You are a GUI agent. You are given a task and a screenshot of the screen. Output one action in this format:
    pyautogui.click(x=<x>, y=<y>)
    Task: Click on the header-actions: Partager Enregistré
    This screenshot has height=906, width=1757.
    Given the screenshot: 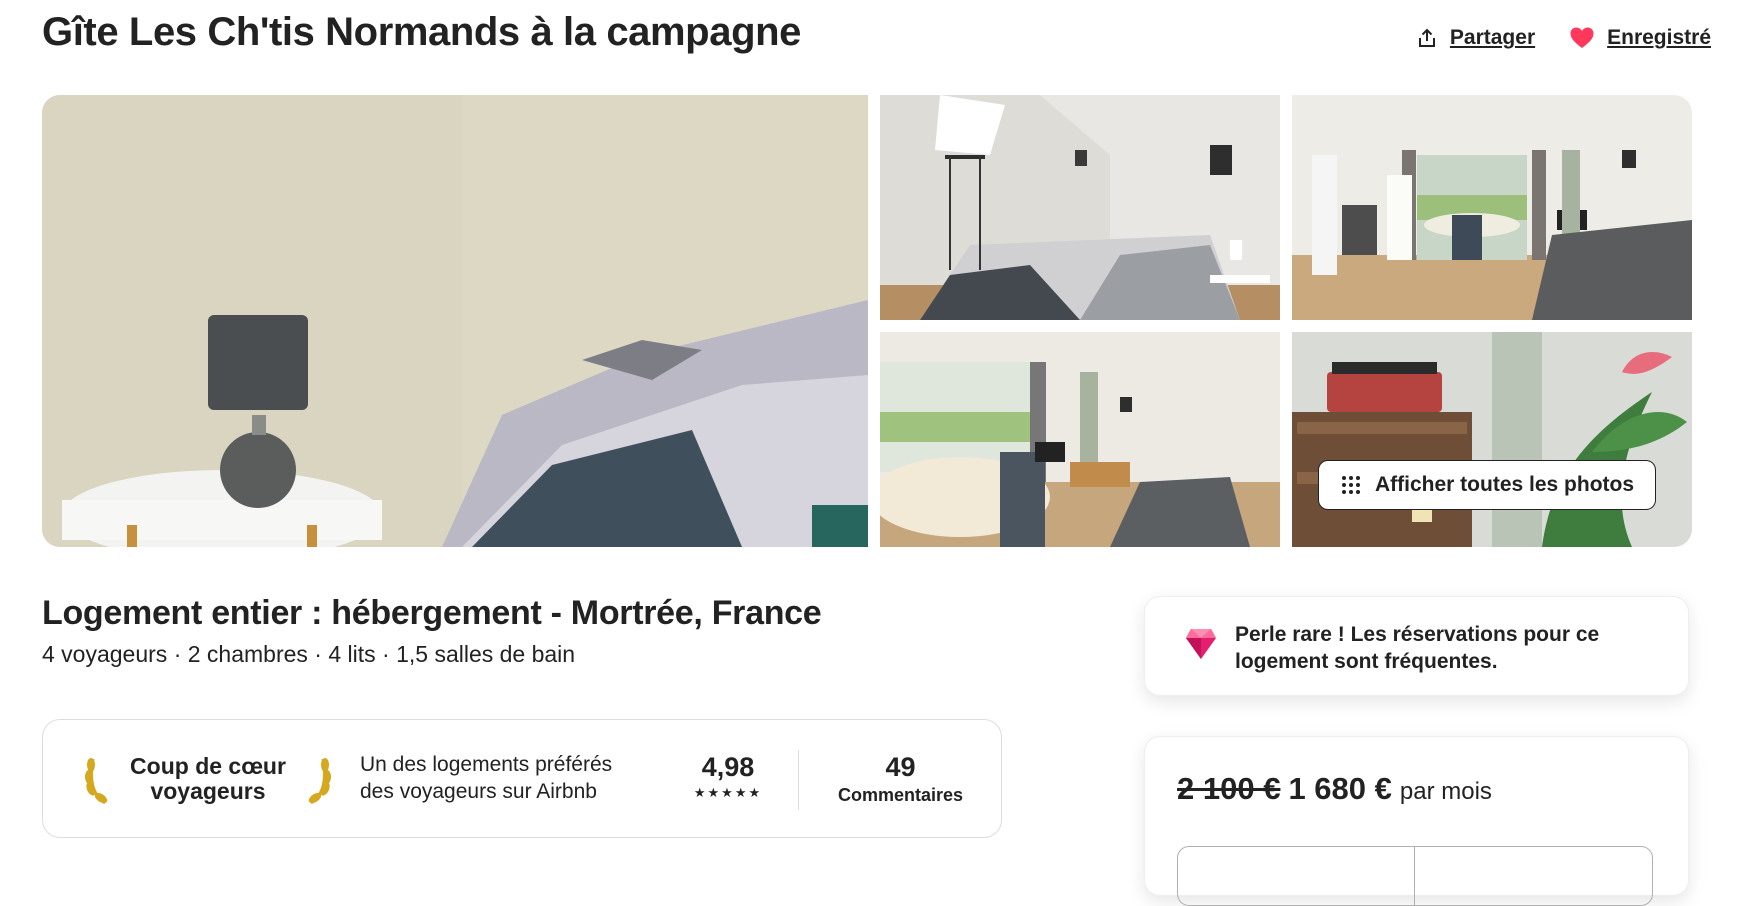 What is the action you would take?
    pyautogui.click(x=1563, y=38)
    